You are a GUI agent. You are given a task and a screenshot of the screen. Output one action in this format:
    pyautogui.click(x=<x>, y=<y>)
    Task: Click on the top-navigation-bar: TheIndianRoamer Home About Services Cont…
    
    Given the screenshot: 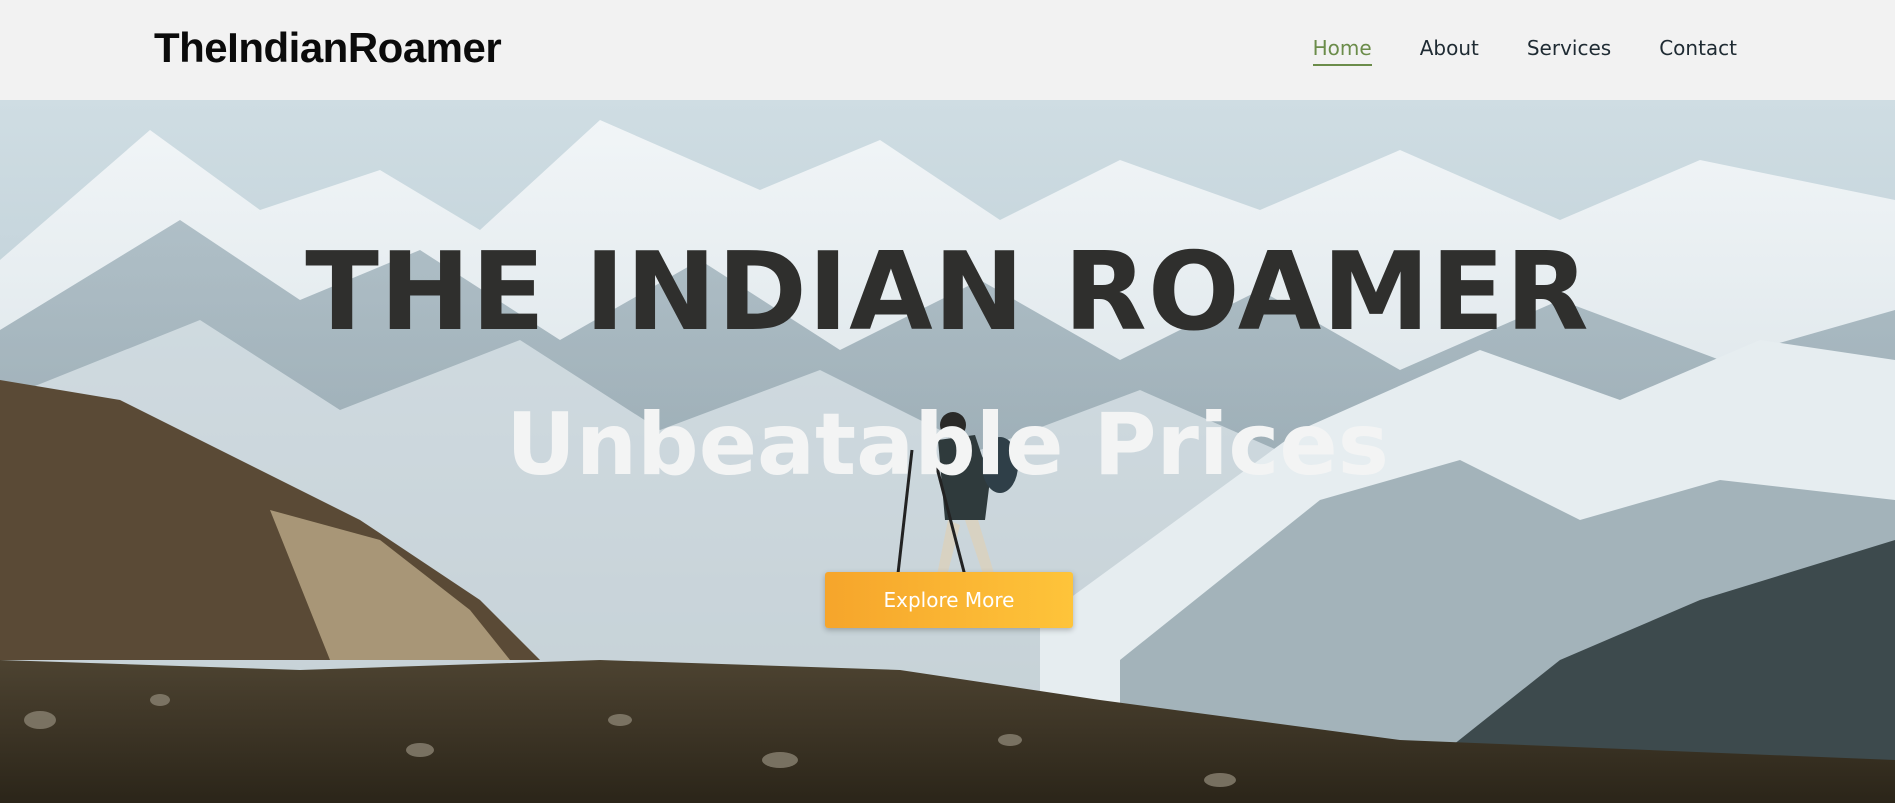 What is the action you would take?
    pyautogui.click(x=947, y=50)
    